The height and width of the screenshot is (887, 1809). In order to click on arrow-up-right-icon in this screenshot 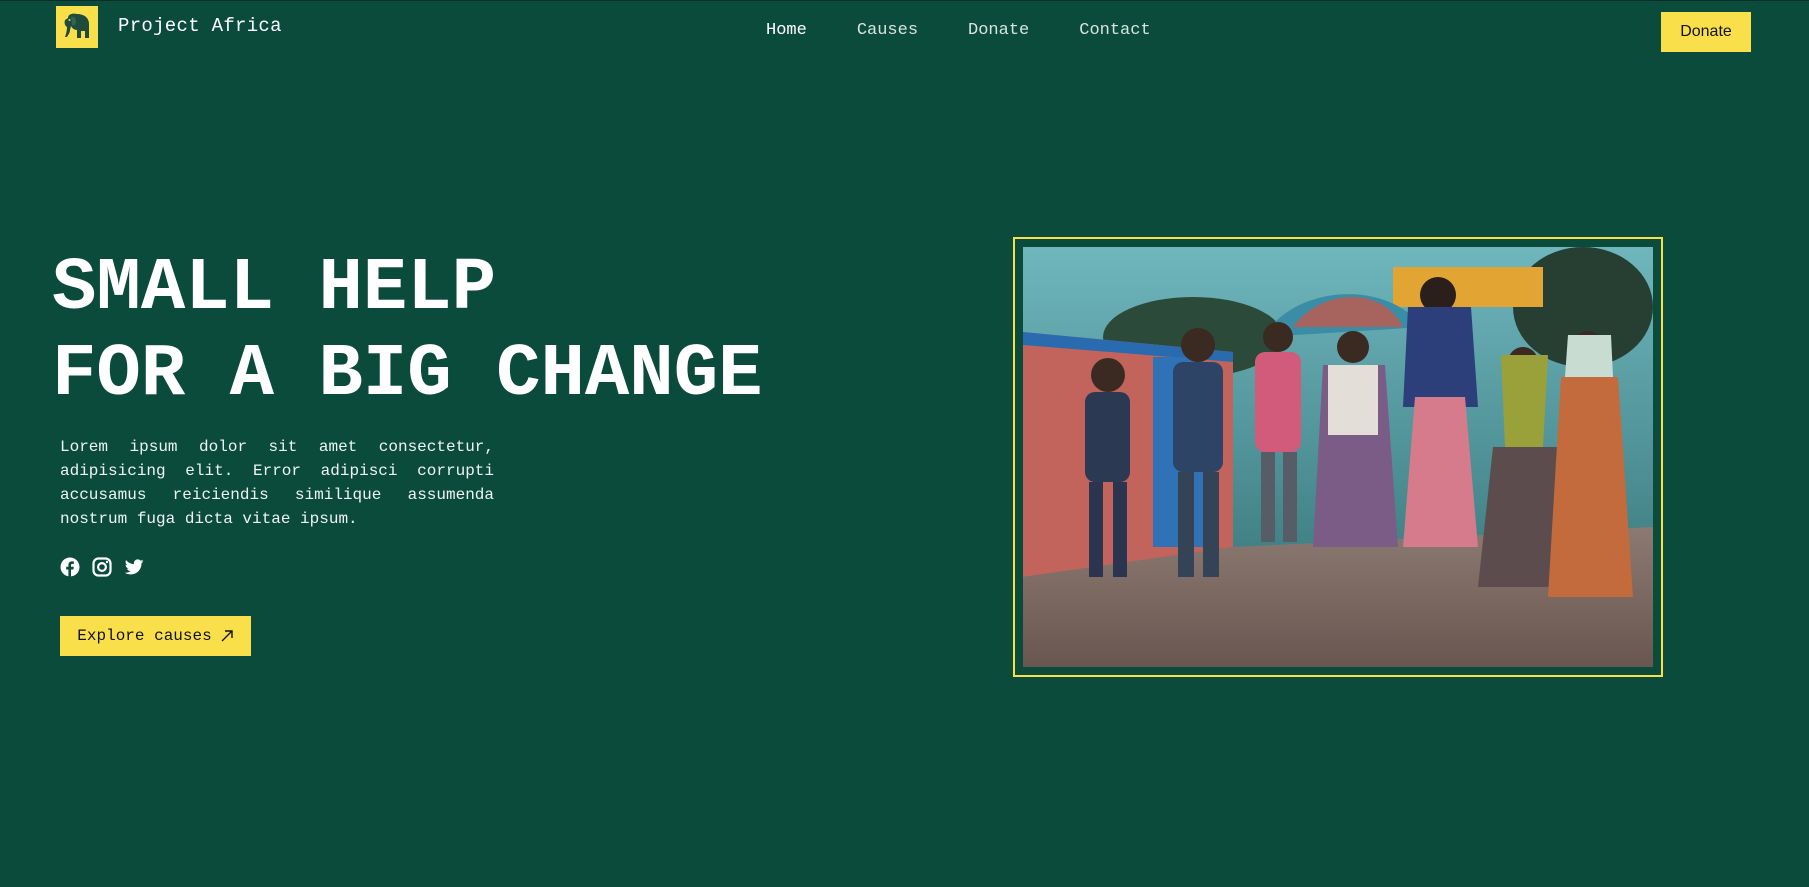, I will do `click(227, 636)`.